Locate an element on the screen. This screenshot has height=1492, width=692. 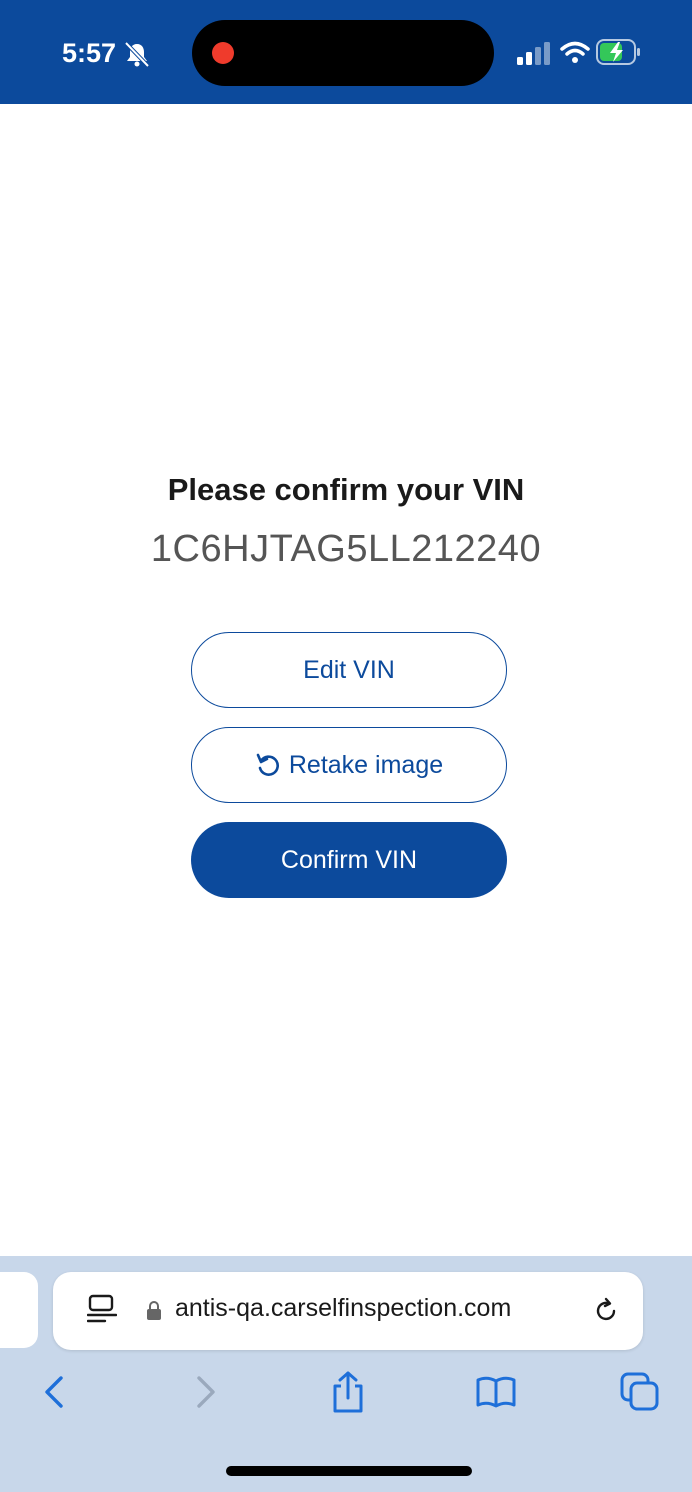
edit-vin-button: Edit VIN is located at coordinates (349, 670).